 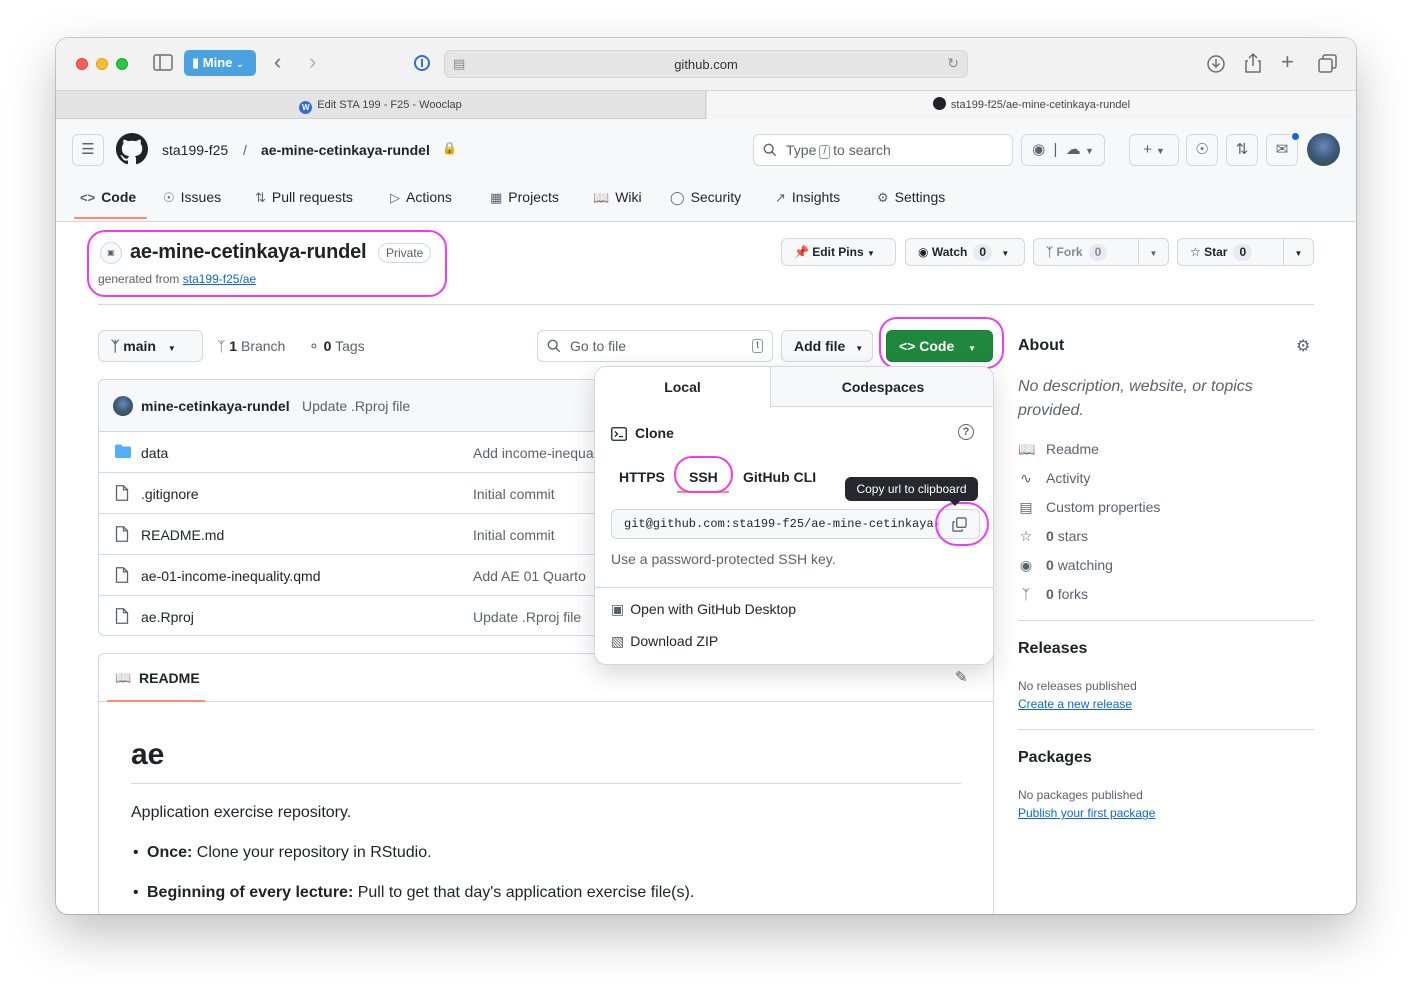 I want to click on minimize-window-button, so click(x=102, y=64).